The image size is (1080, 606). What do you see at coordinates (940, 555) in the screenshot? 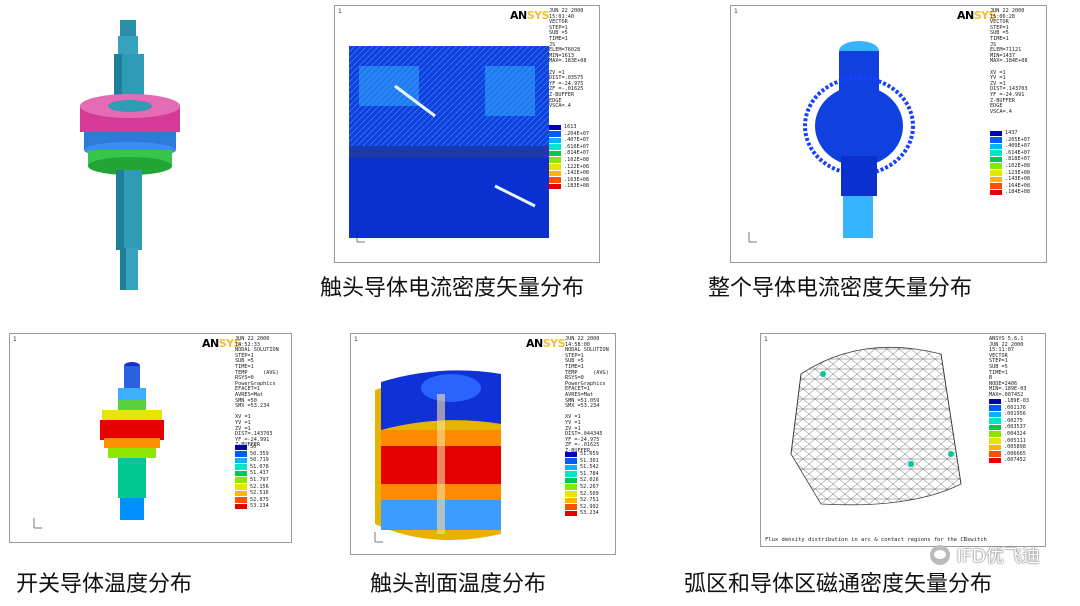
I see `wechat-icon` at bounding box center [940, 555].